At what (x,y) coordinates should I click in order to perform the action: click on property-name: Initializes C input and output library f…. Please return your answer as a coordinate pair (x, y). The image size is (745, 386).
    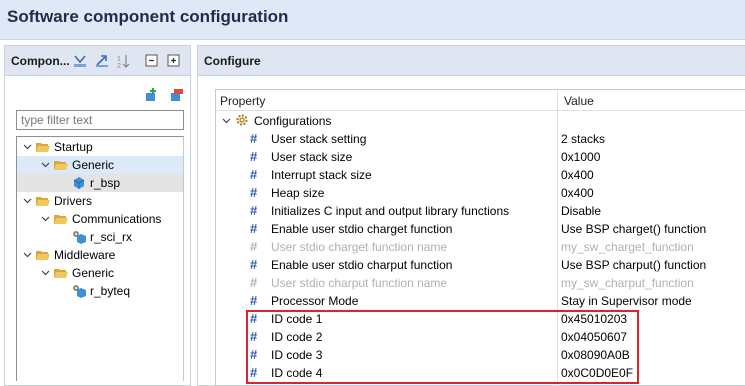
    Looking at the image, I should click on (390, 211).